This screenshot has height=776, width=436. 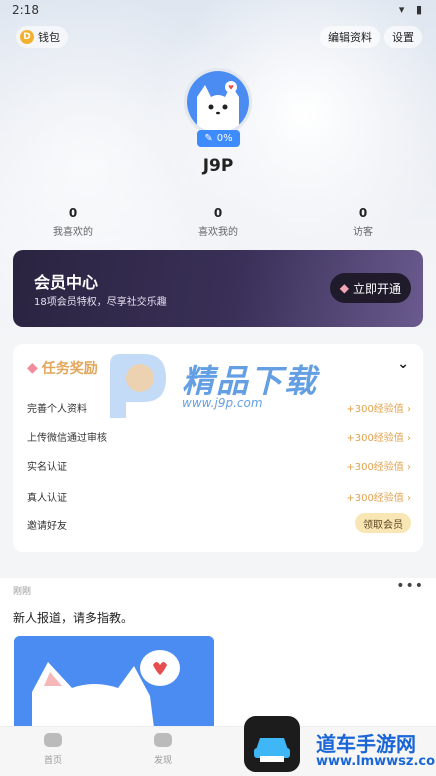 What do you see at coordinates (52, 761) in the screenshot?
I see `tab-label: 首页` at bounding box center [52, 761].